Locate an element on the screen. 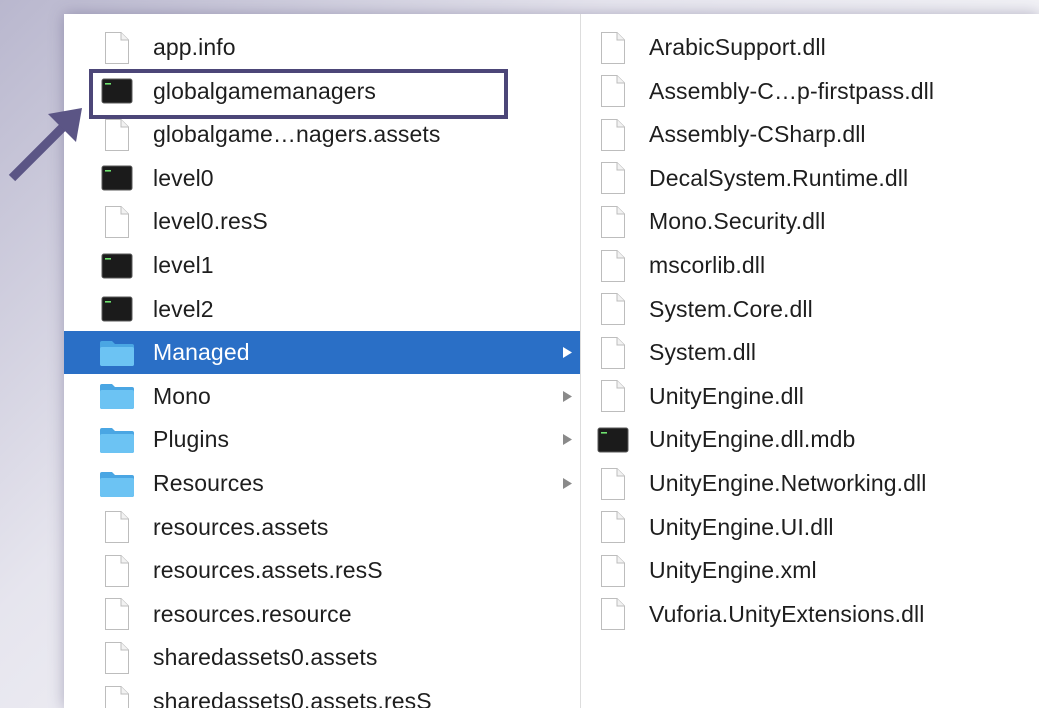 The height and width of the screenshot is (708, 1039). file-row: Mono.Security.dll is located at coordinates (810, 221).